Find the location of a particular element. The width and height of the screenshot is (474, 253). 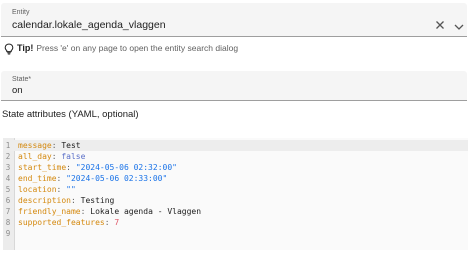

code-content: supported_features: 7 is located at coordinates (69, 222).